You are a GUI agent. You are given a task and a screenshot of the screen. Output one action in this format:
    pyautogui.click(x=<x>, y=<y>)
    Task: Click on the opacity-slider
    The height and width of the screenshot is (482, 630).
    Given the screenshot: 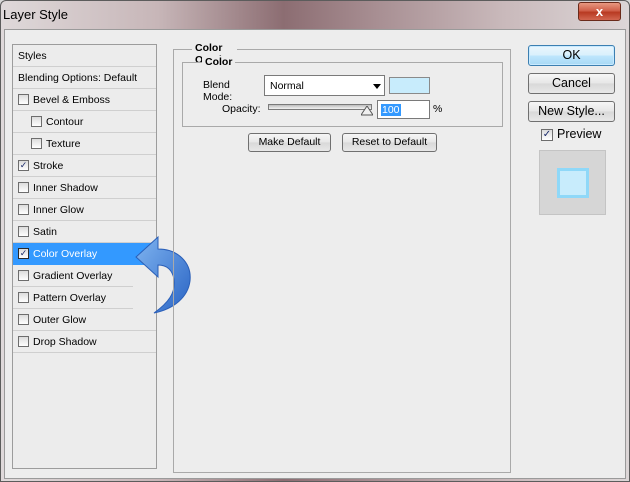 What is the action you would take?
    pyautogui.click(x=320, y=107)
    